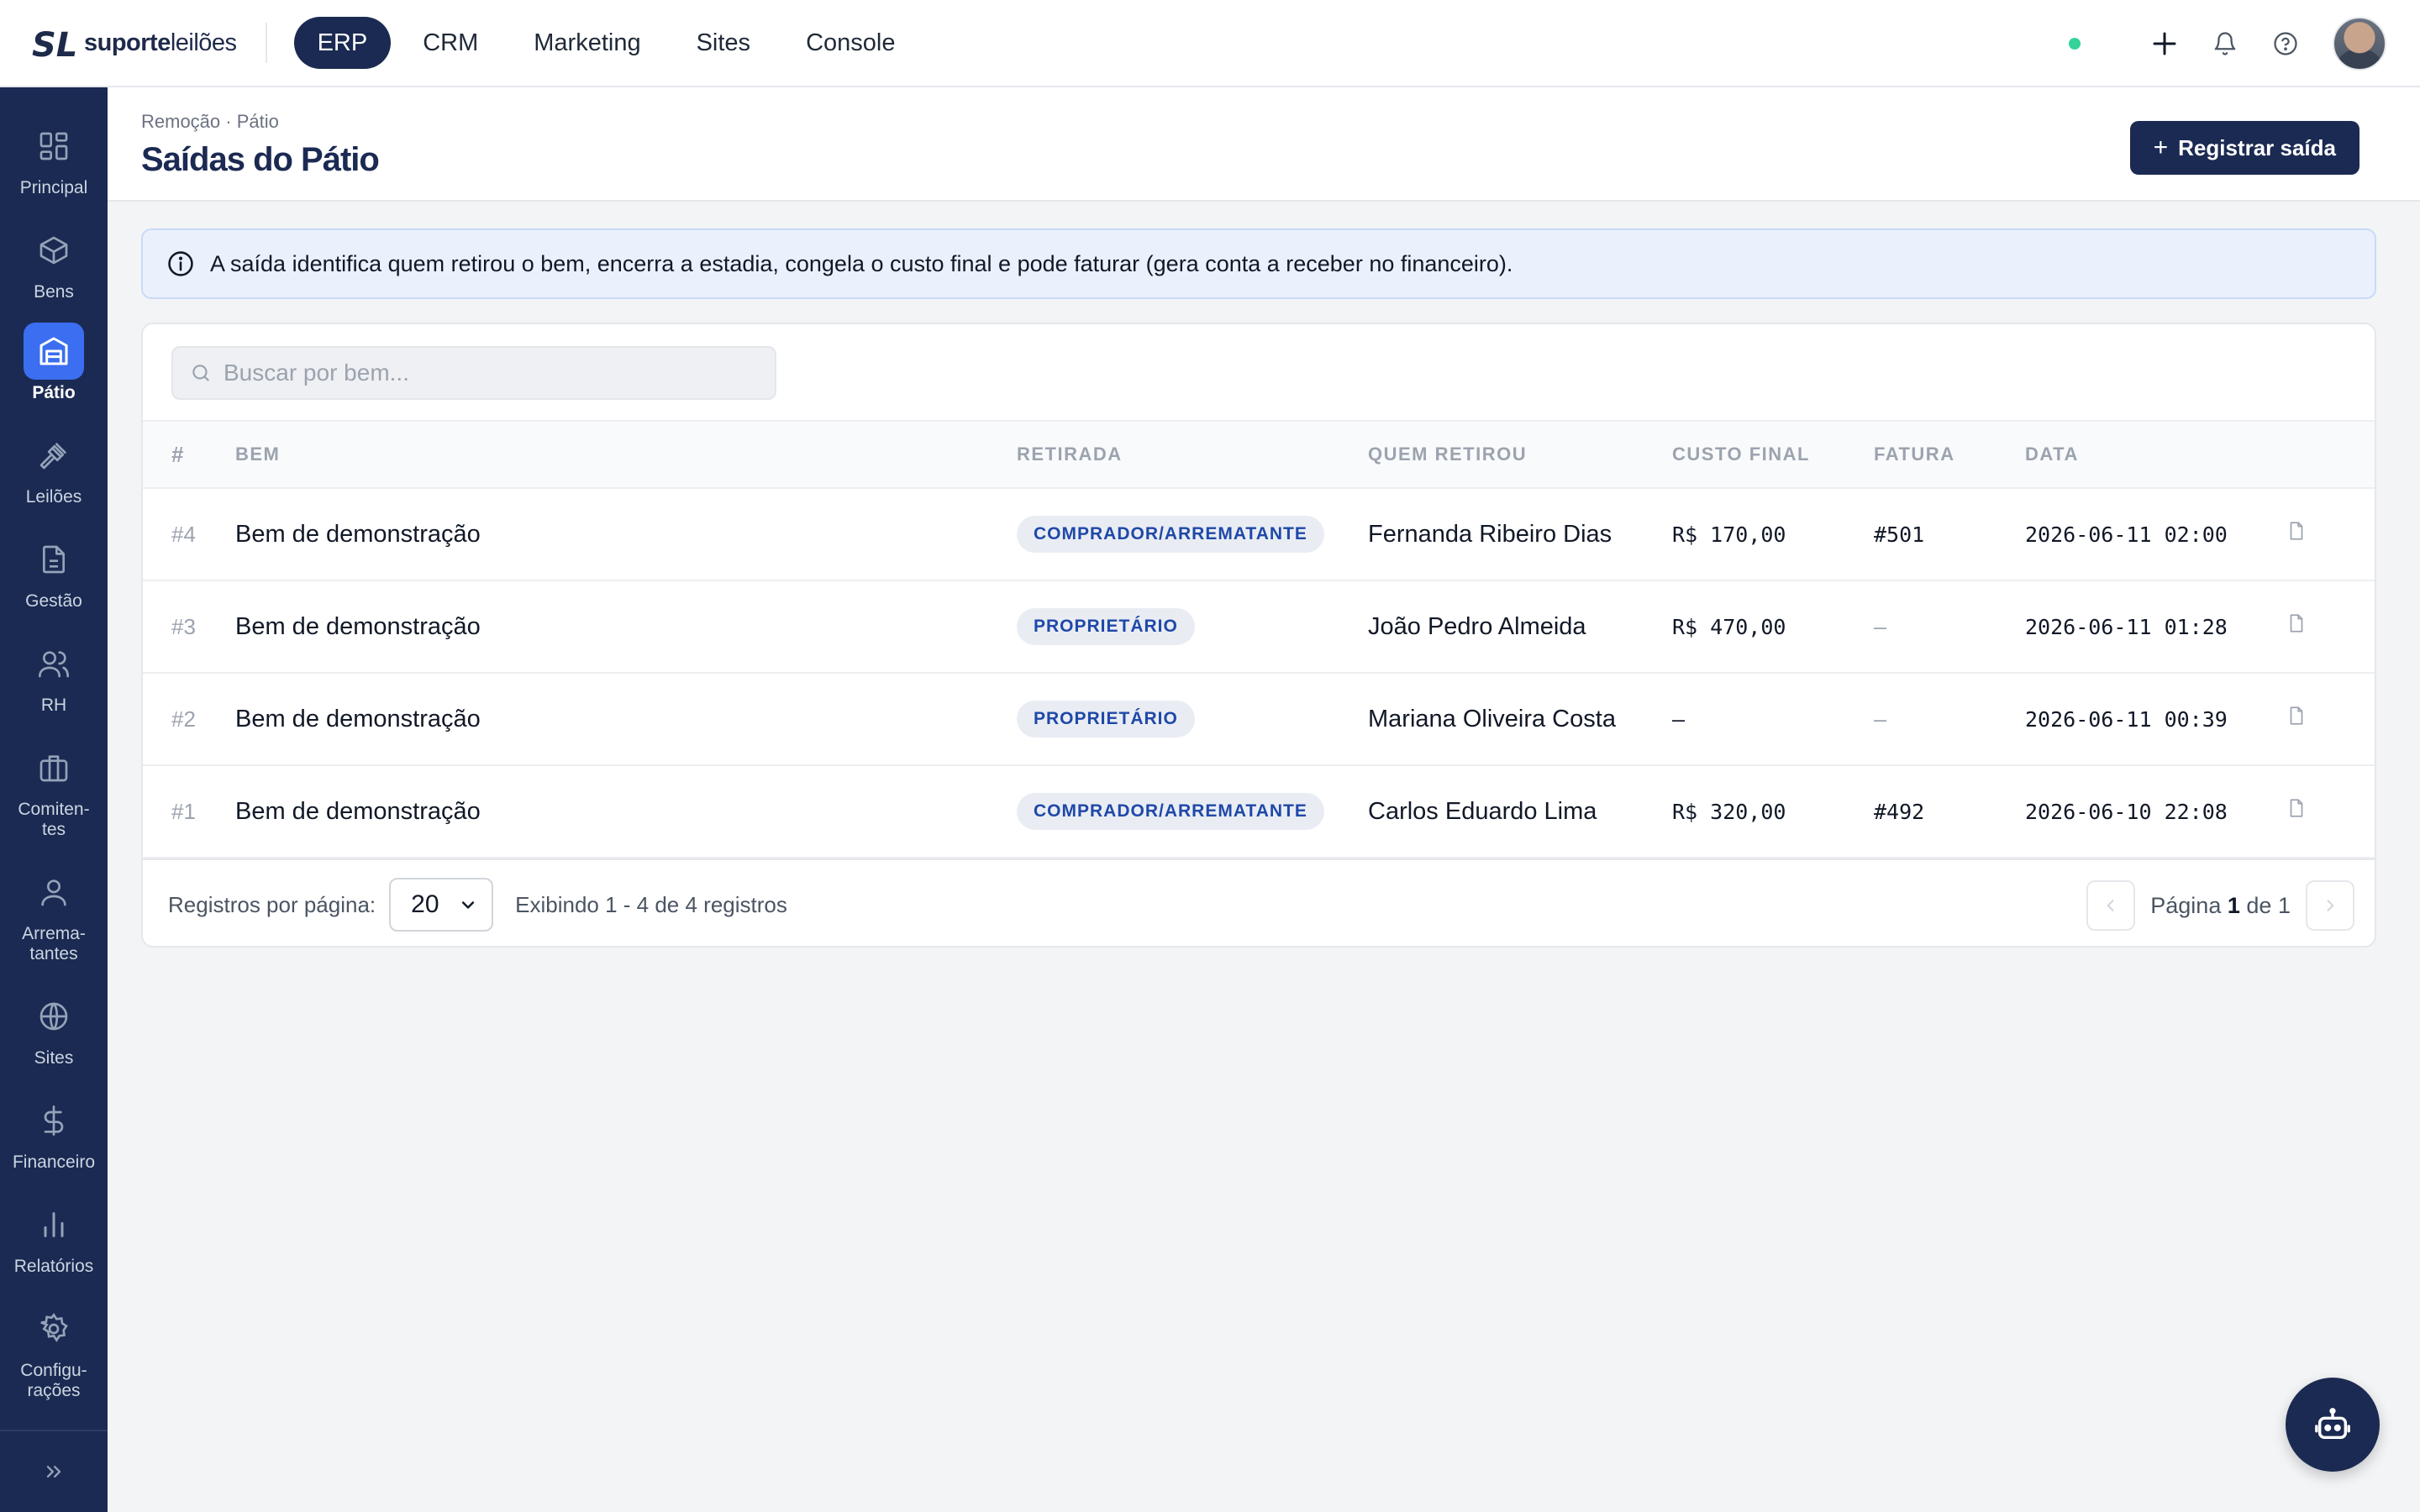  Describe the element at coordinates (2126, 534) in the screenshot. I see `row-data: 2026-06-11 02:00` at that location.